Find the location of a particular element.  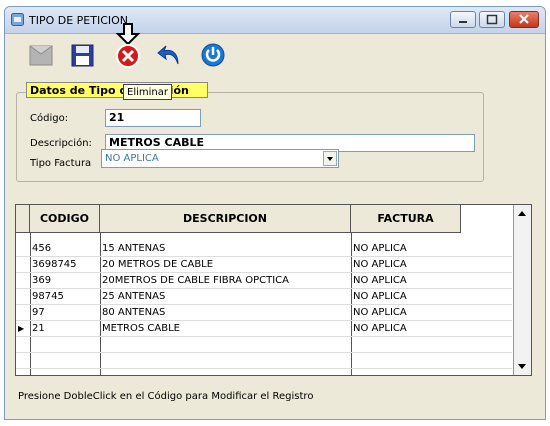

minimize-button is located at coordinates (463, 19).